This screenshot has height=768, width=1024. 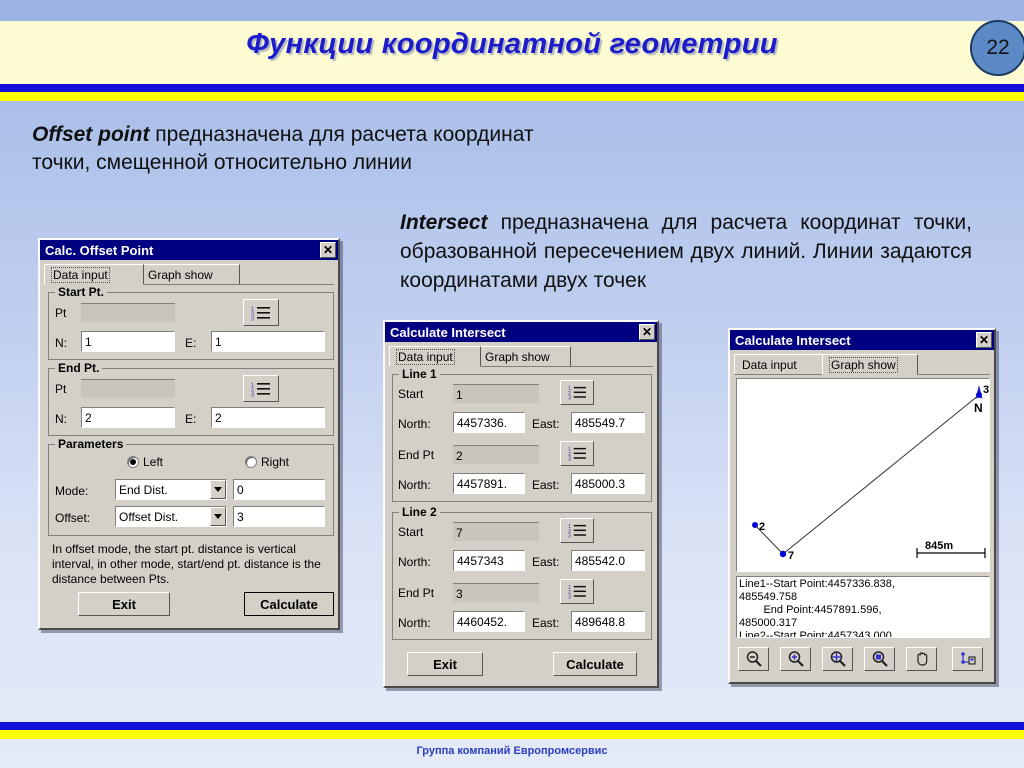 What do you see at coordinates (921, 659) in the screenshot?
I see `pan-hand-icon` at bounding box center [921, 659].